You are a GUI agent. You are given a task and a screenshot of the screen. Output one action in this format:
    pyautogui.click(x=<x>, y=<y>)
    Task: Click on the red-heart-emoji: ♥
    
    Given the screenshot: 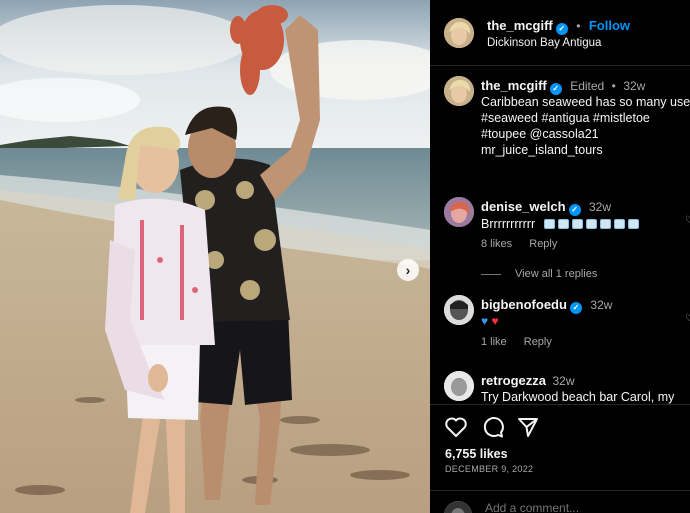 What is the action you would take?
    pyautogui.click(x=495, y=321)
    